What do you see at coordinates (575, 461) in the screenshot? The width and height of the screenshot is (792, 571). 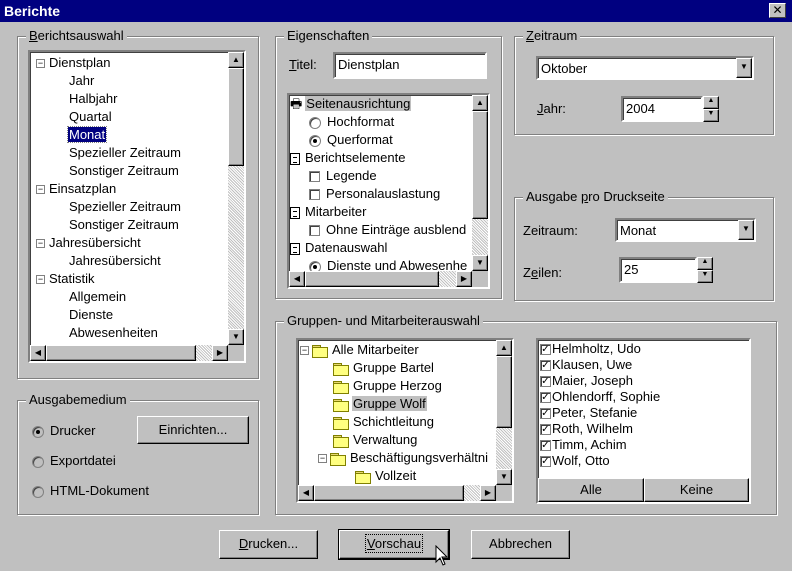 I see `employee-item: ✓ Wolf, Otto` at bounding box center [575, 461].